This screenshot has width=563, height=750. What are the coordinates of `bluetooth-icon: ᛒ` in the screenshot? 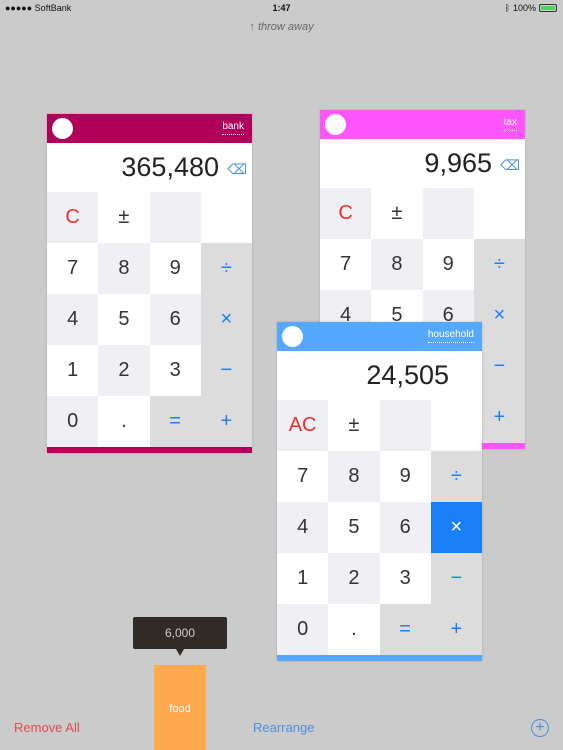 It's located at (507, 8).